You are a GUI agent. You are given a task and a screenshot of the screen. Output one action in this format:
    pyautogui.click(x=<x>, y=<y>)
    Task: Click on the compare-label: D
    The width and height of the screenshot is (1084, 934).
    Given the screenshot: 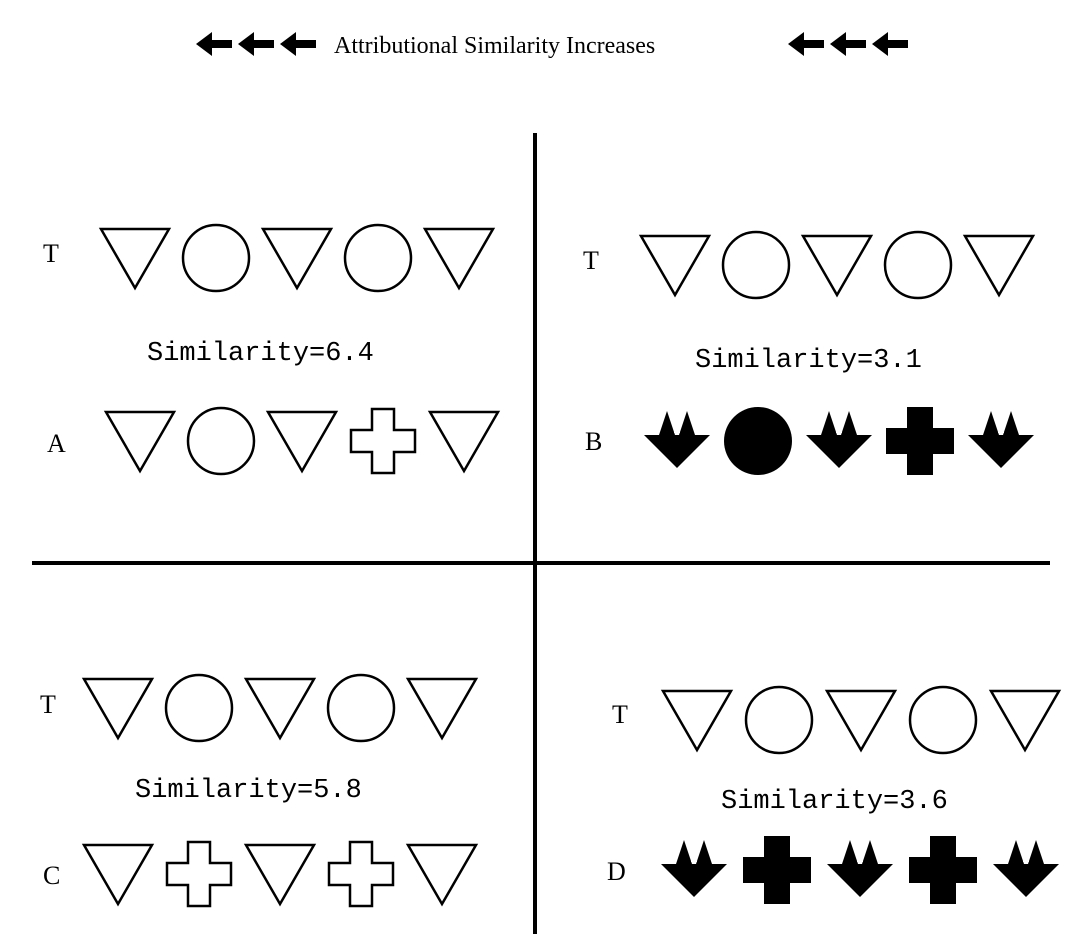 What is the action you would take?
    pyautogui.click(x=616, y=871)
    